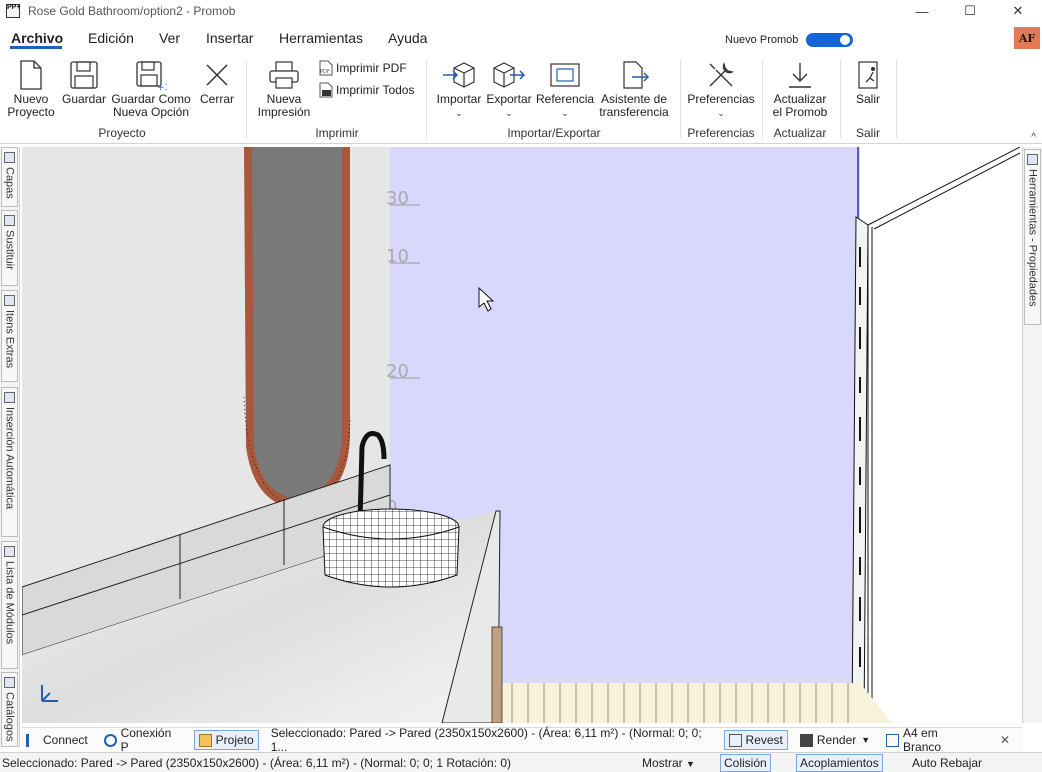  What do you see at coordinates (321, 38) in the screenshot?
I see `tab-herramientas: Herramientas` at bounding box center [321, 38].